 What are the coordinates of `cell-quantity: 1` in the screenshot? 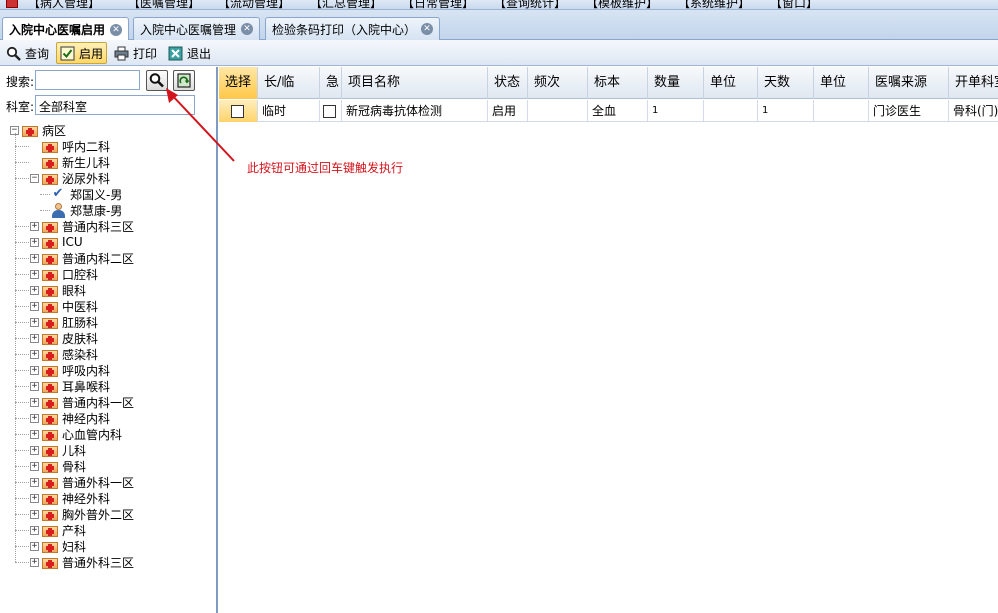 It's located at (676, 111).